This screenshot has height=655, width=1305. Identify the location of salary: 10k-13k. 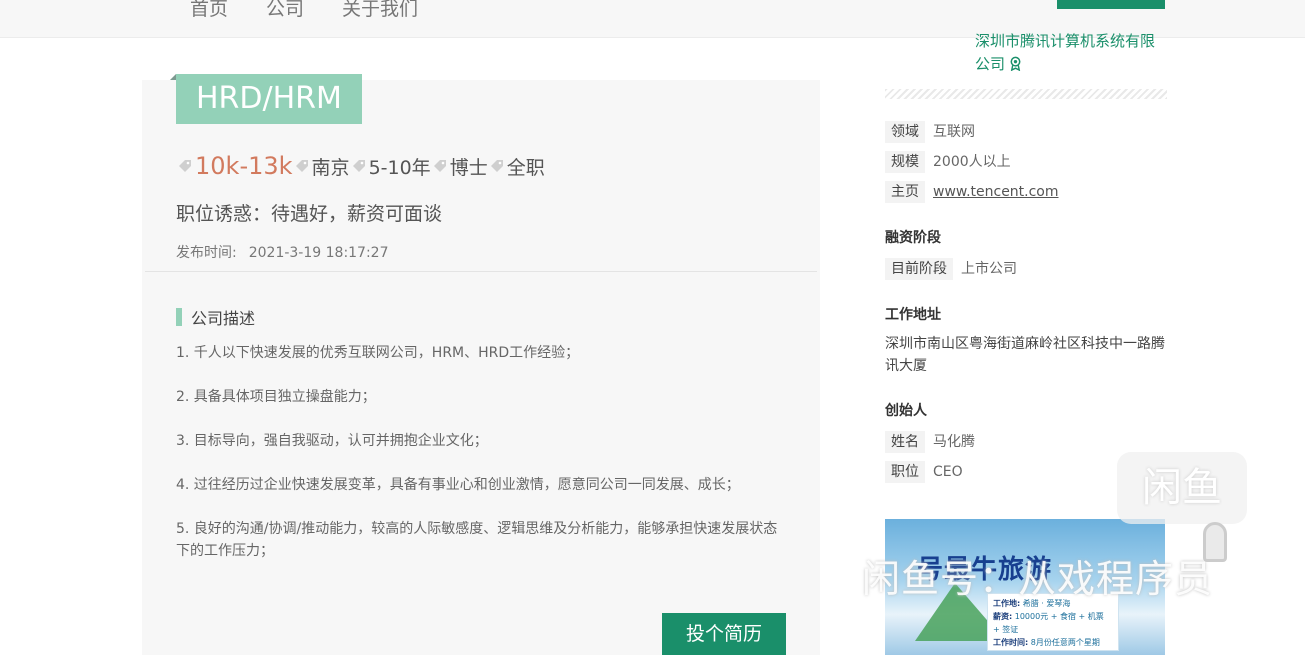
(244, 166).